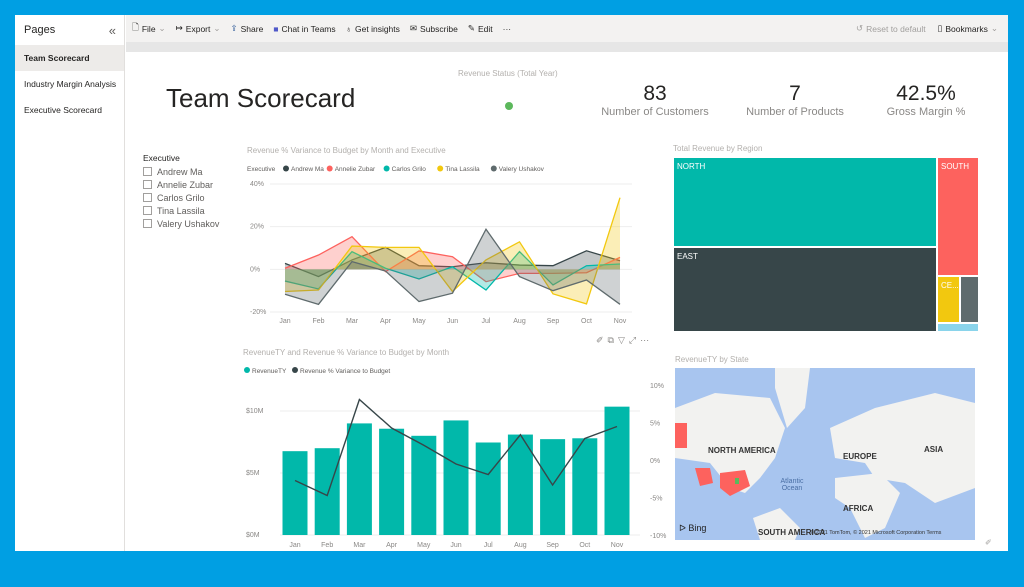 This screenshot has height=587, width=1024. I want to click on y-tick-label: $0M, so click(253, 535).